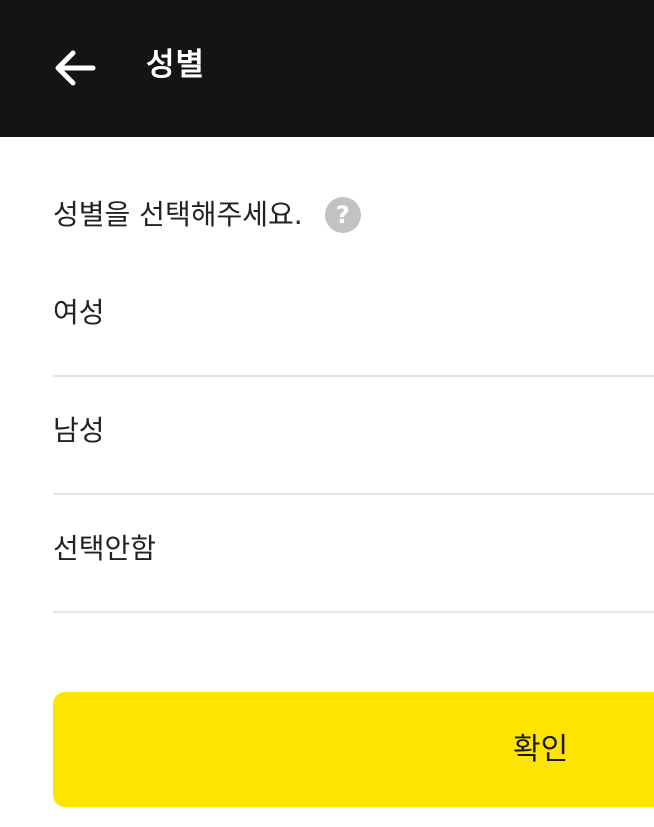 The image size is (654, 827). What do you see at coordinates (176, 65) in the screenshot?
I see `page-title: 성별` at bounding box center [176, 65].